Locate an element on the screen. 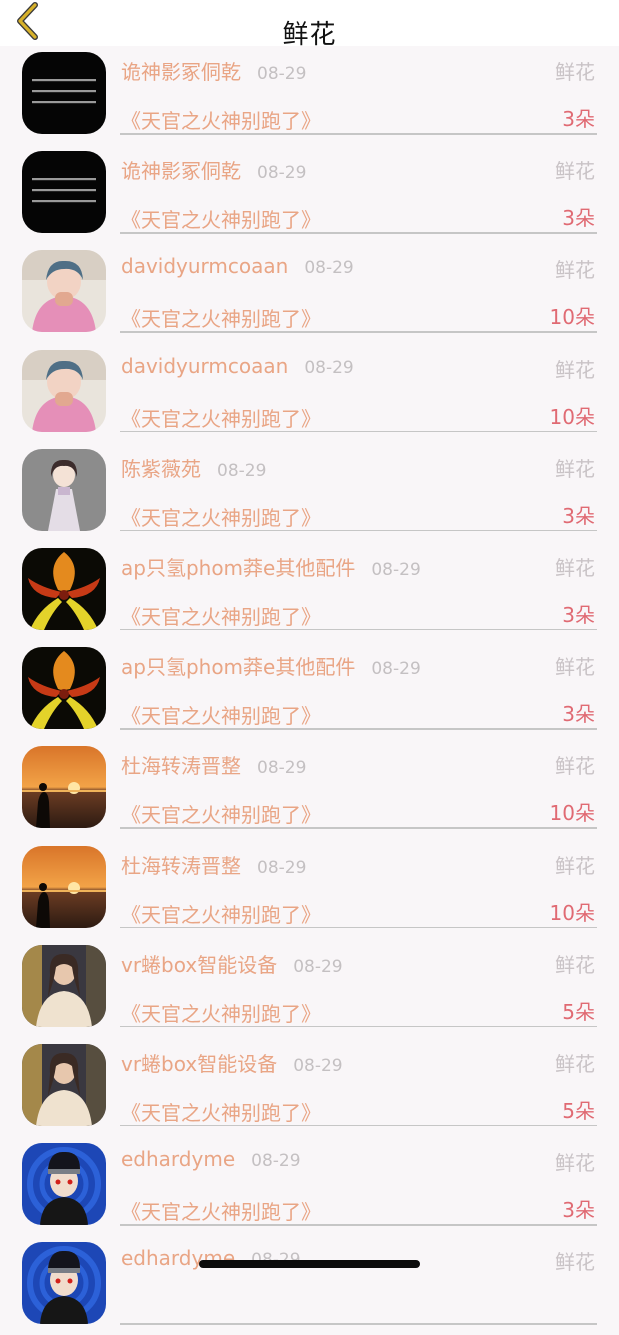 The image size is (619, 1335). user-name-text: vr蜷box智能设备 is located at coordinates (199, 1063).